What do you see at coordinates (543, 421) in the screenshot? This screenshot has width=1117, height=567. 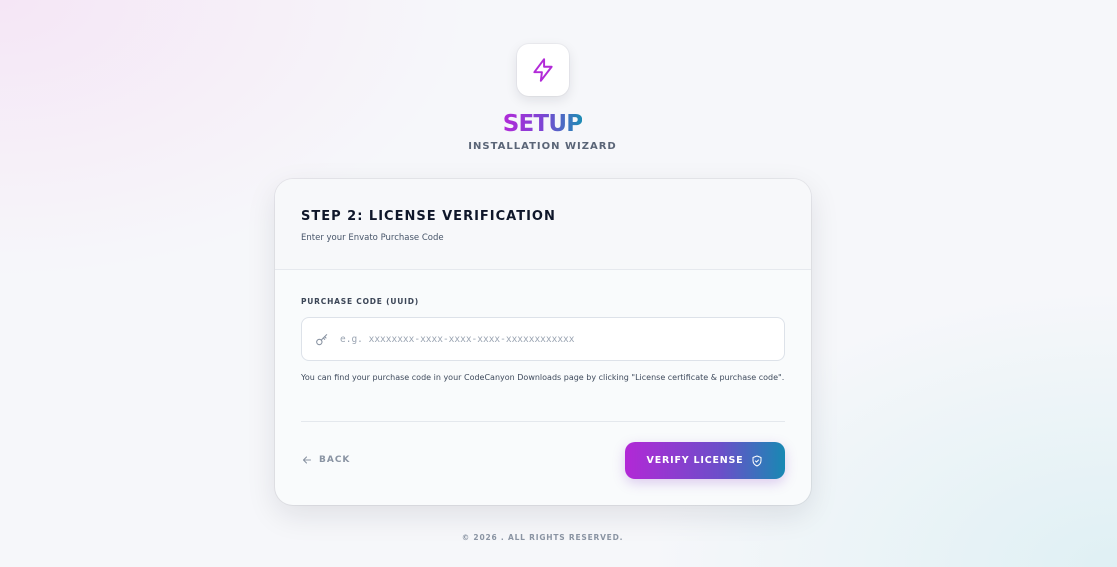 I see `divider` at bounding box center [543, 421].